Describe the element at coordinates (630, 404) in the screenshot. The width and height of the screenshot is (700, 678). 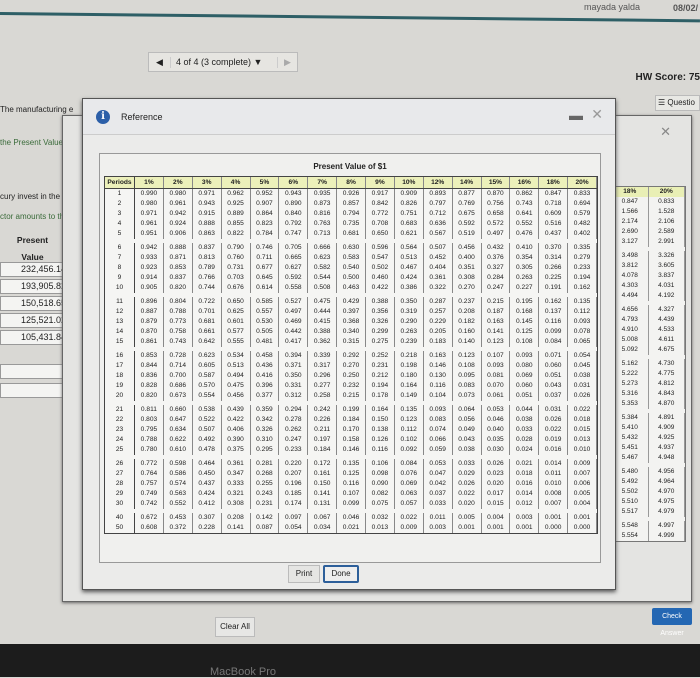
I see `table-cell: 5.353` at that location.